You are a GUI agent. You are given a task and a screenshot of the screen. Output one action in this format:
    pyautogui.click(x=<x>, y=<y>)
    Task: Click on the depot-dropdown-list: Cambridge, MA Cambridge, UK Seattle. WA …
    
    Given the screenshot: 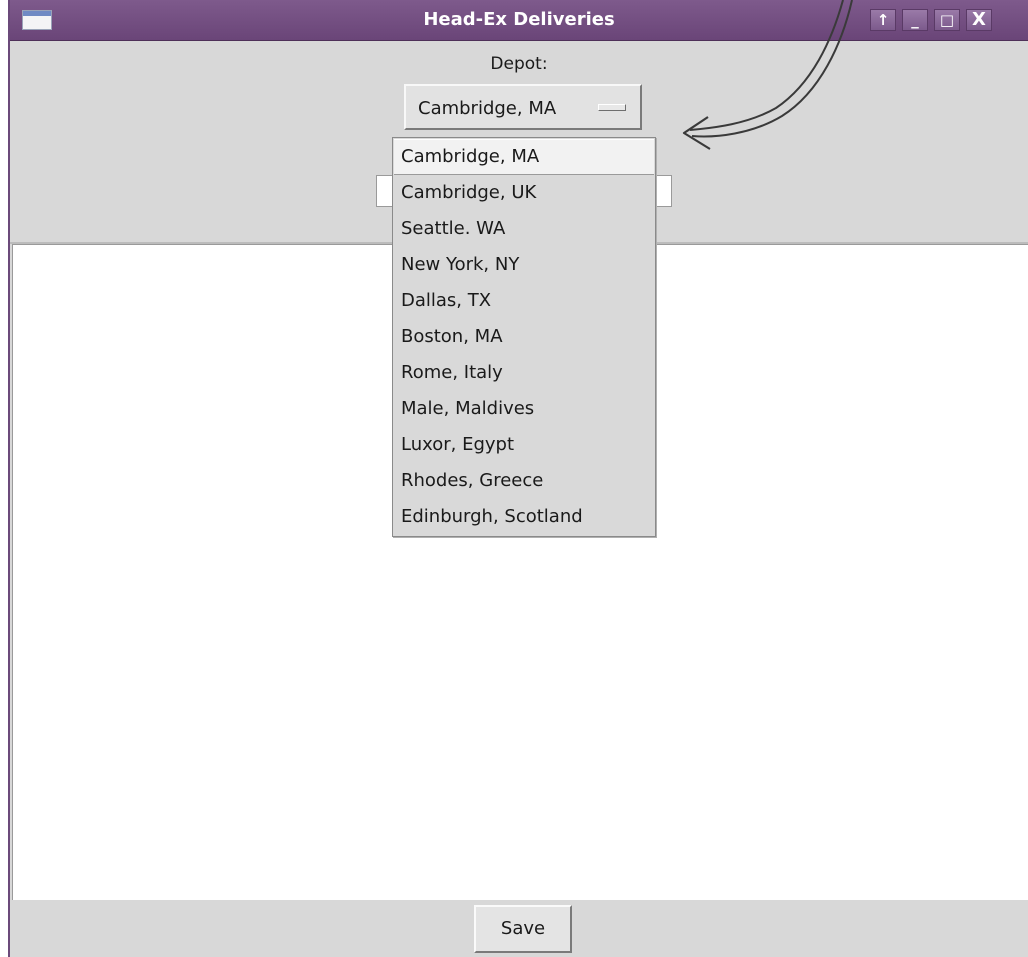 What is the action you would take?
    pyautogui.click(x=524, y=337)
    